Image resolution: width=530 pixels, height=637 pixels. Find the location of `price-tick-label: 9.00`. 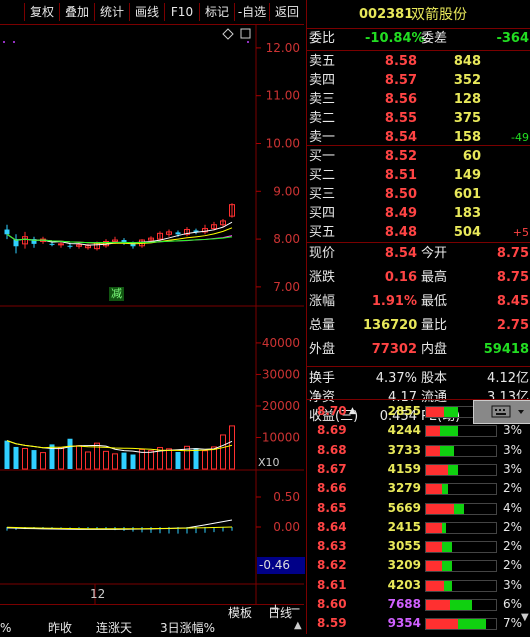

price-tick-label: 9.00 is located at coordinates (286, 191).